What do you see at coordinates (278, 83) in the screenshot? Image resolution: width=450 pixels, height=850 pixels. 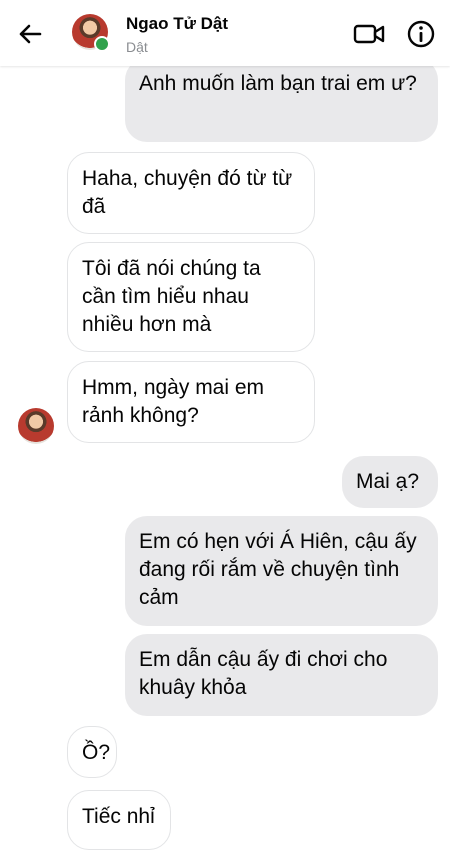 I see `message-text: Anh muốn làm bạn trai em ư?` at bounding box center [278, 83].